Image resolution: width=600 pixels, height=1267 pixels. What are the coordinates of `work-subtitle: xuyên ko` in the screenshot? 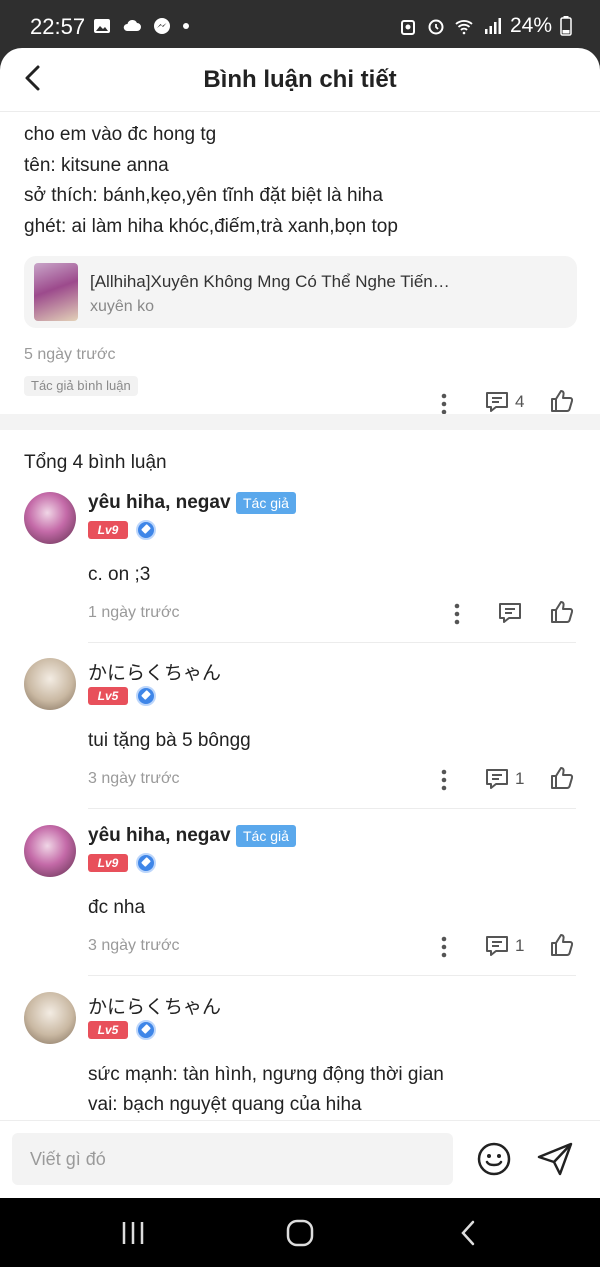 It's located at (122, 306).